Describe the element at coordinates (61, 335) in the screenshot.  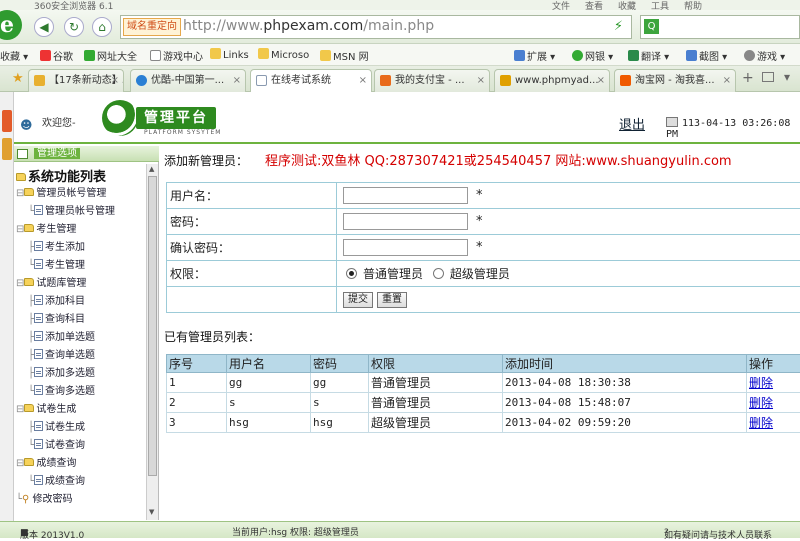
I see `tree-item-single-add: ├添加单选题` at that location.